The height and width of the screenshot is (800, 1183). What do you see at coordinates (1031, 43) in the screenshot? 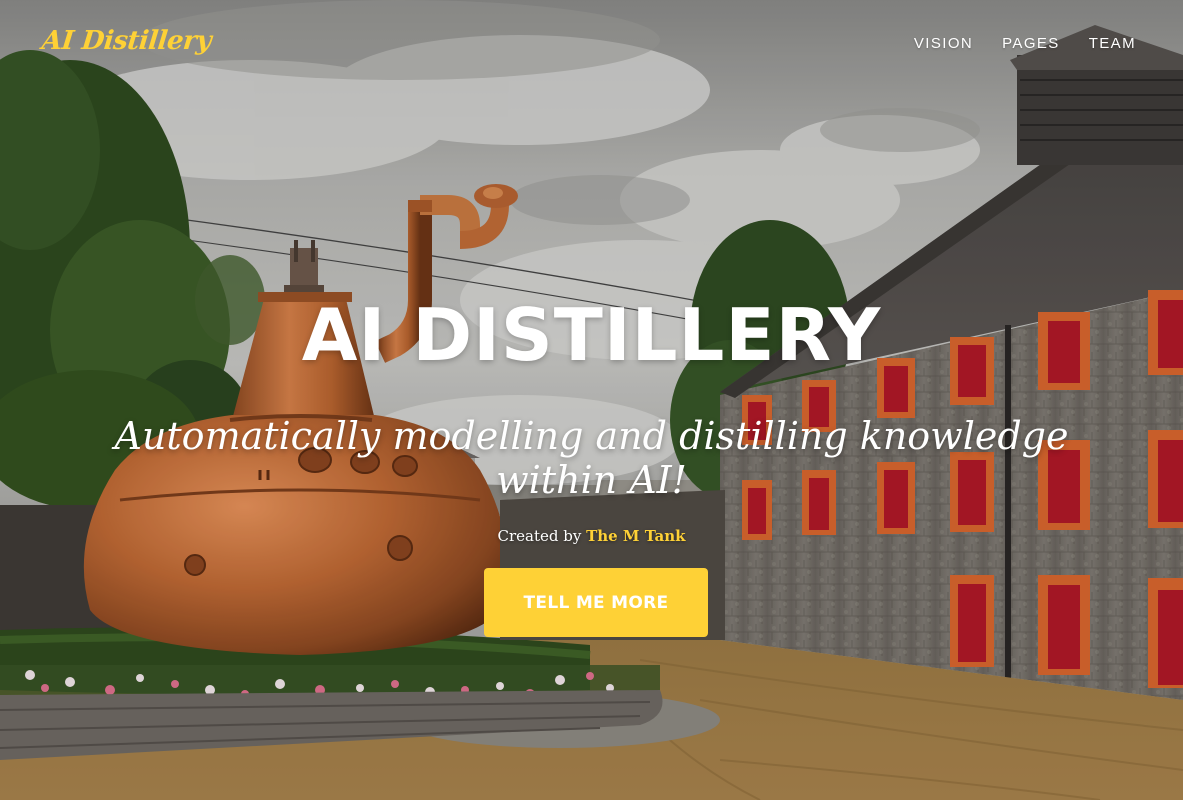
I see `nav-link-pages: PAGES` at bounding box center [1031, 43].